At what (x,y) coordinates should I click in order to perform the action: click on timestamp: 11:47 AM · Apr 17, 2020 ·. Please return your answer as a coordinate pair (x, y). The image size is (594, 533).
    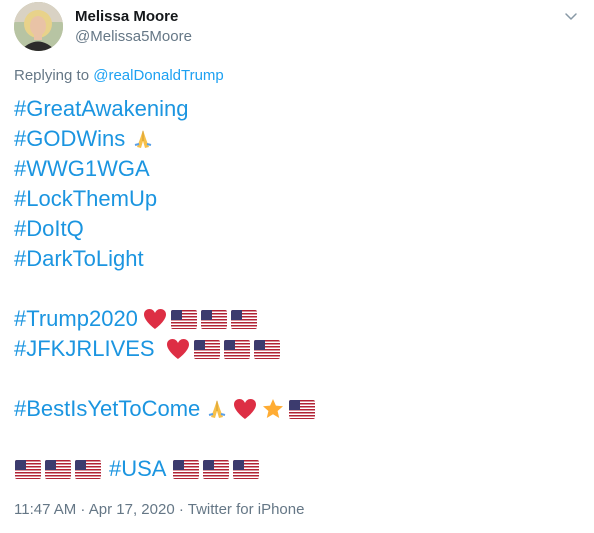
    Looking at the image, I should click on (101, 509).